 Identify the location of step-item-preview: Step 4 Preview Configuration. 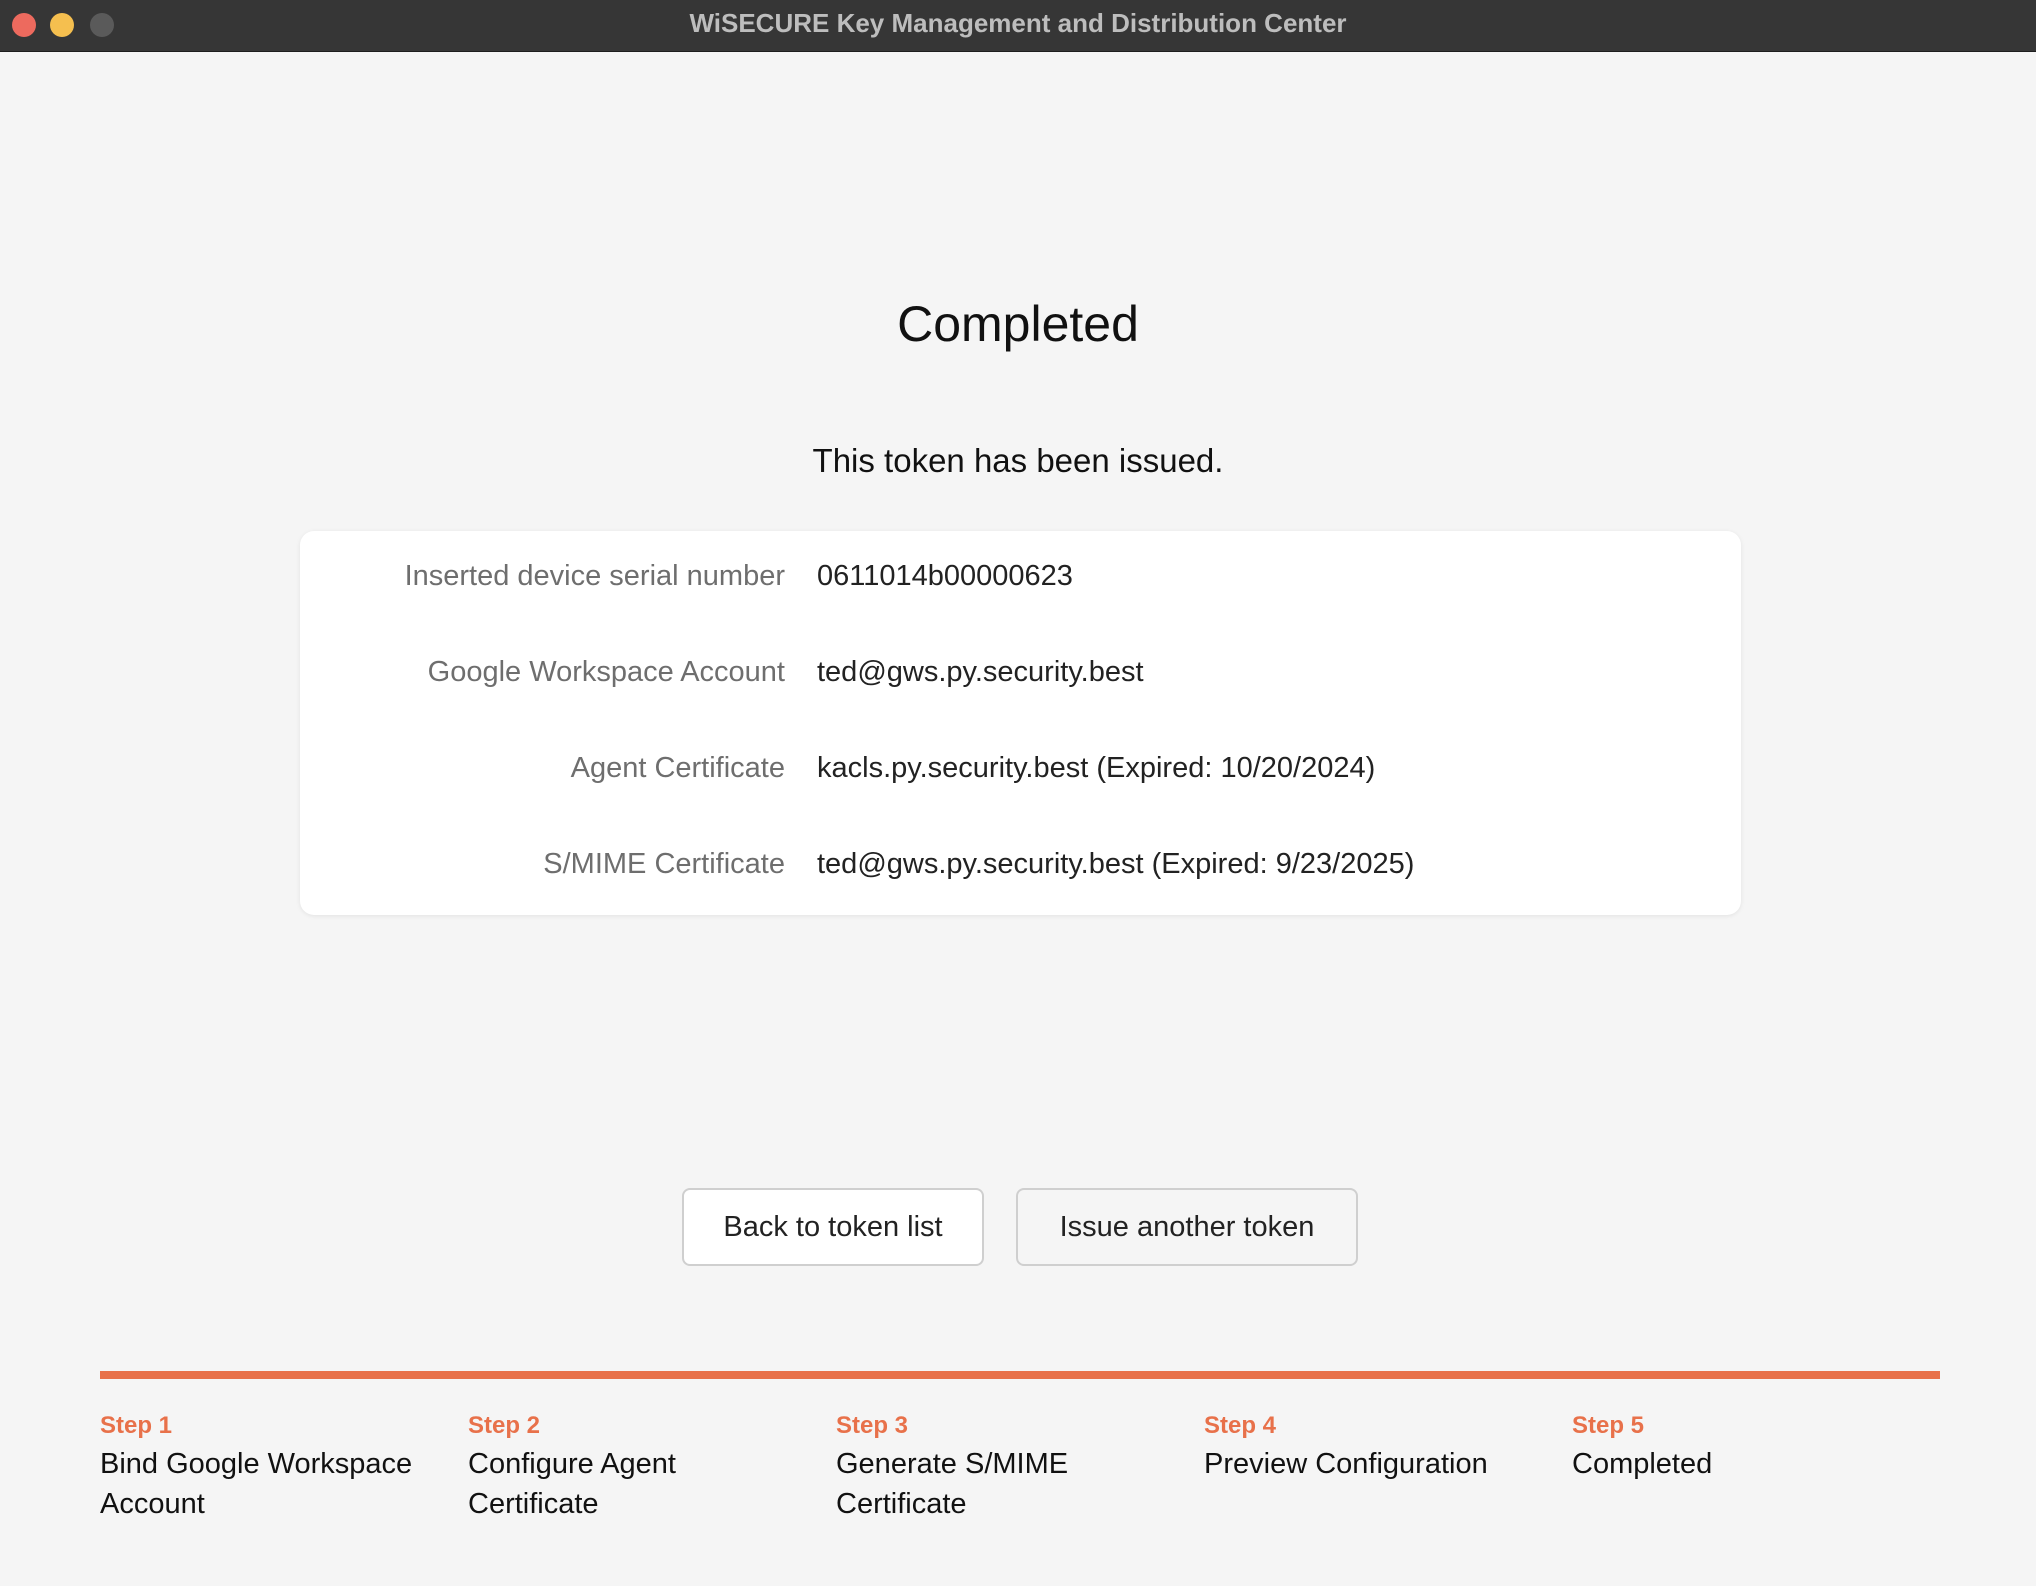
(1369, 1446).